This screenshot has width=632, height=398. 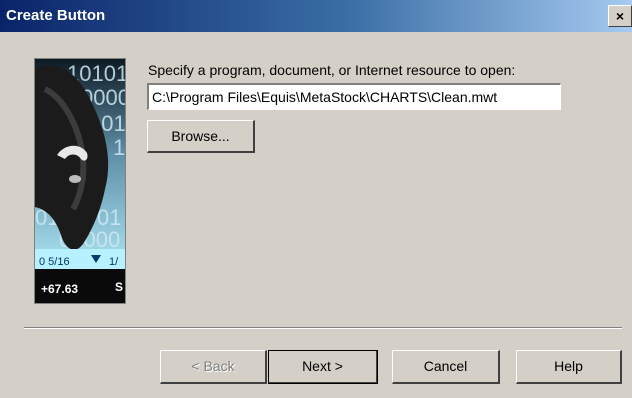 I want to click on close-button: ×, so click(x=620, y=16).